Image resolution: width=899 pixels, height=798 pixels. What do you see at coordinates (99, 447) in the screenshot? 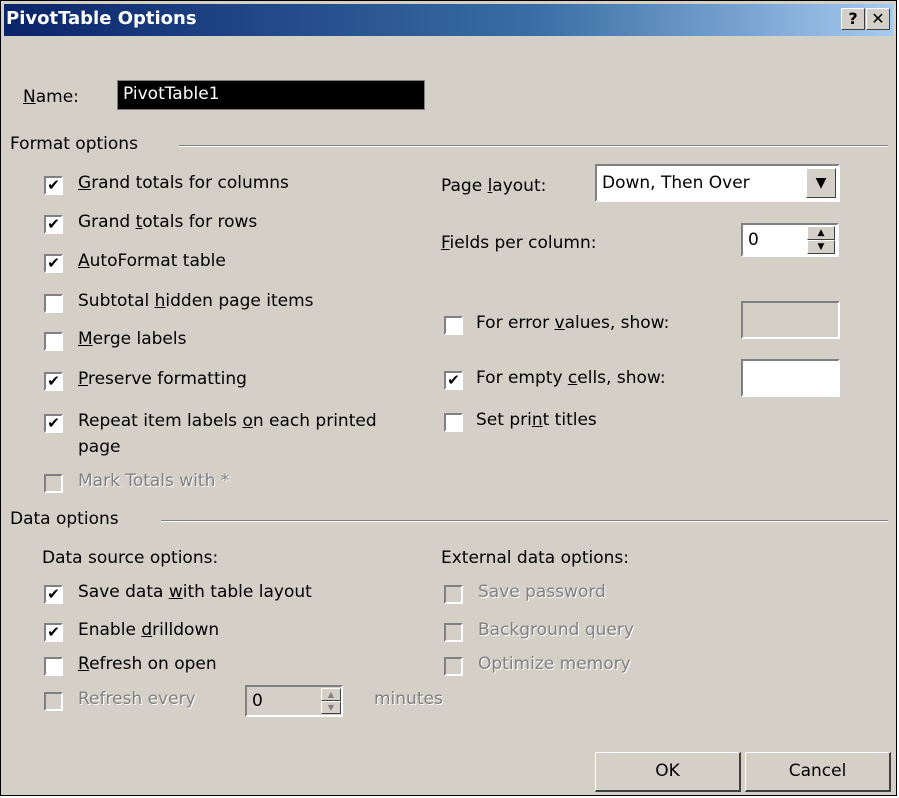
I see `repeat-item-labels-label-line2: page` at bounding box center [99, 447].